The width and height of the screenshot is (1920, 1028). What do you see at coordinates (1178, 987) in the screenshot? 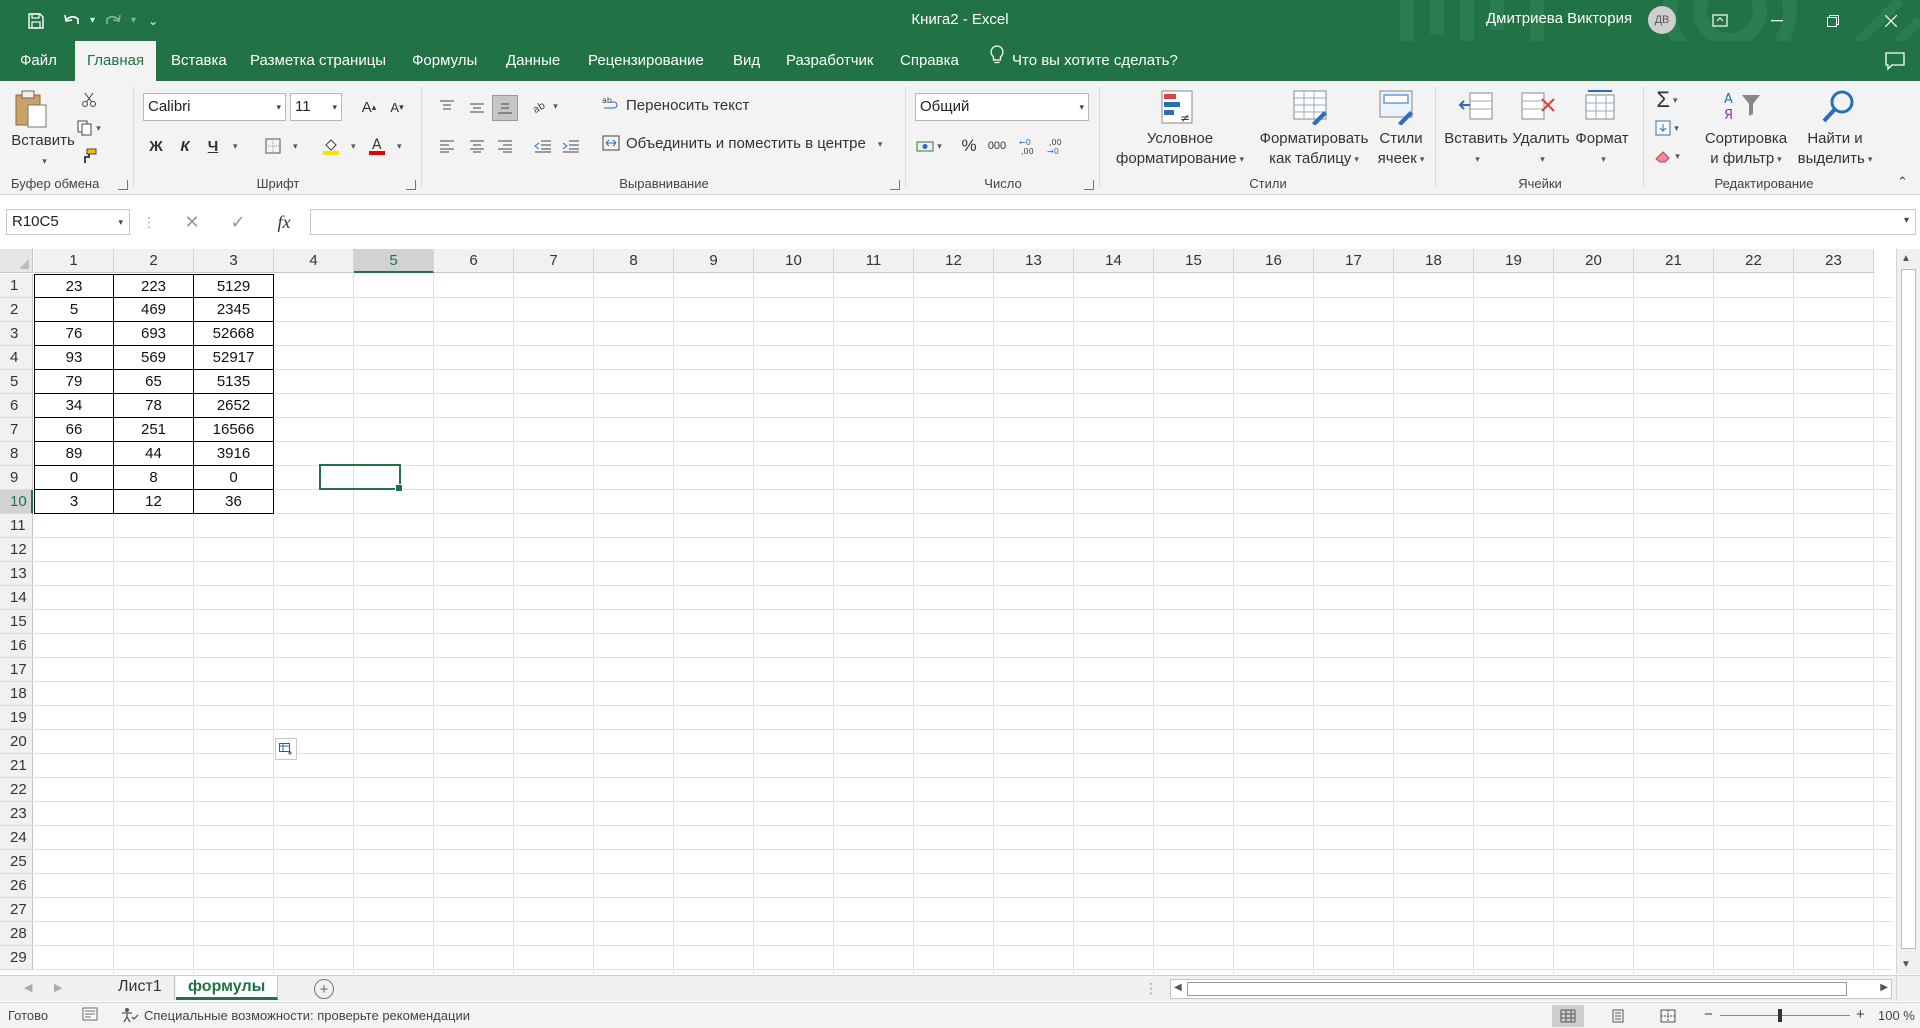
I see `scroll-left-icon: ◀` at bounding box center [1178, 987].